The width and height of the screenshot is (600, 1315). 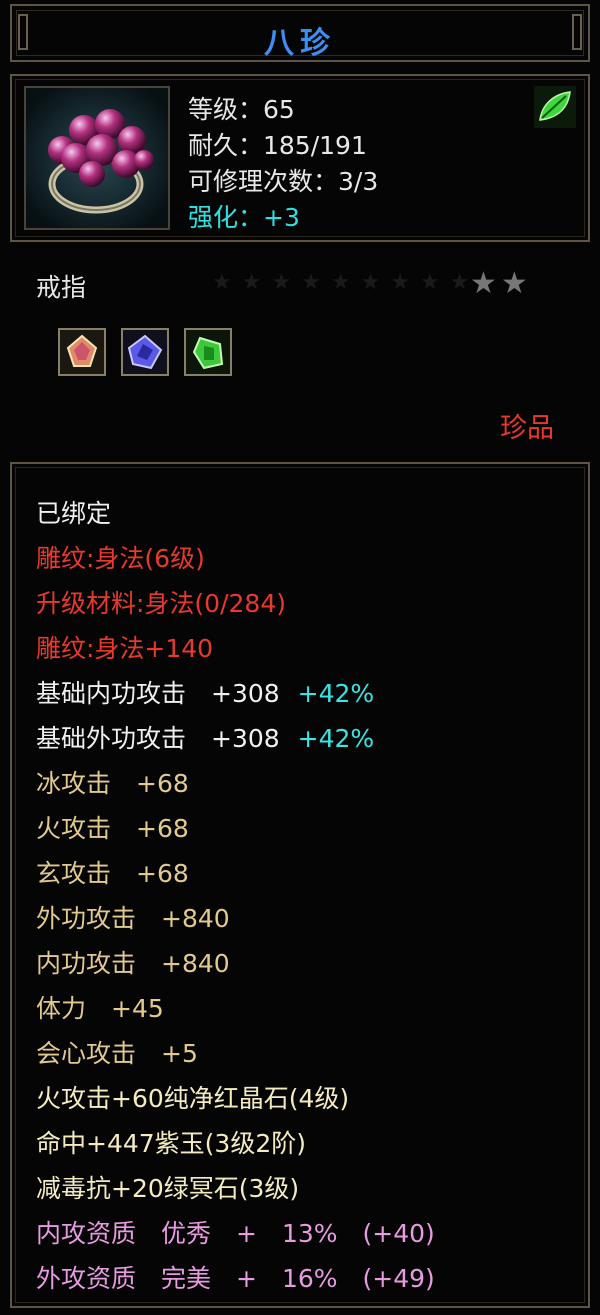 What do you see at coordinates (112, 828) in the screenshot?
I see `fire-attack-line: 火攻击 +68` at bounding box center [112, 828].